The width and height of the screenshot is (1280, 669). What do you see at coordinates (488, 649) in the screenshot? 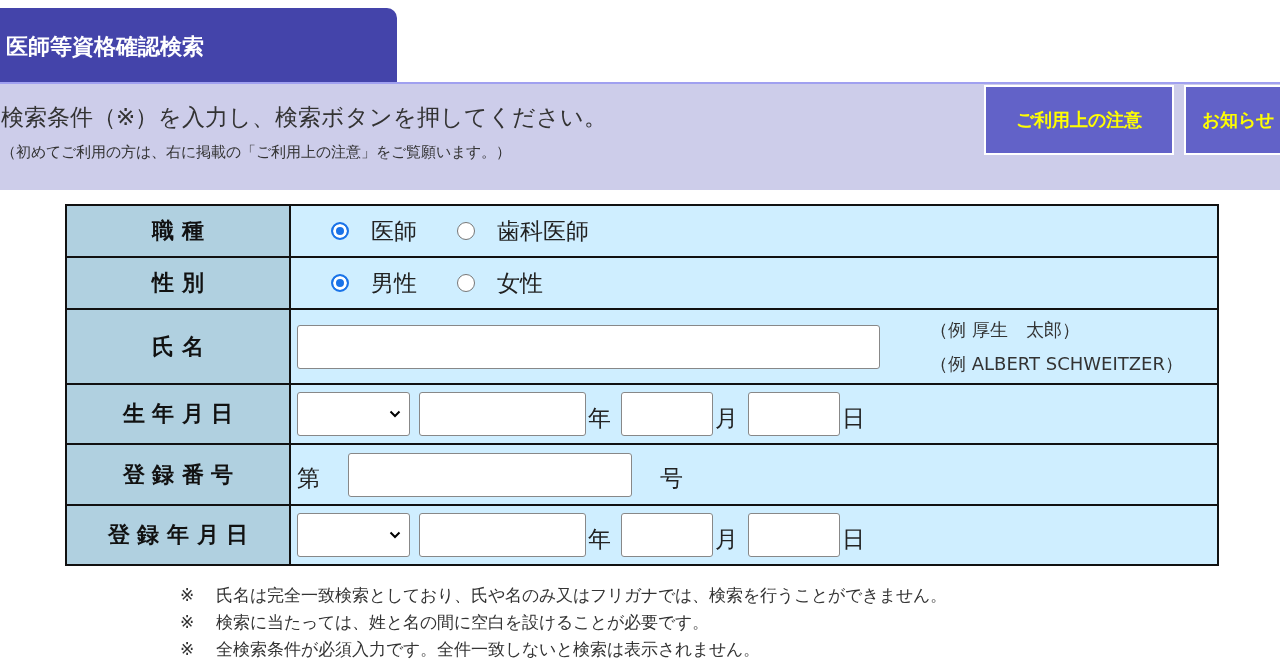
I see `note-text: 全検索条件が必須入力です。全件一致しないと検索は表示されません。` at bounding box center [488, 649].